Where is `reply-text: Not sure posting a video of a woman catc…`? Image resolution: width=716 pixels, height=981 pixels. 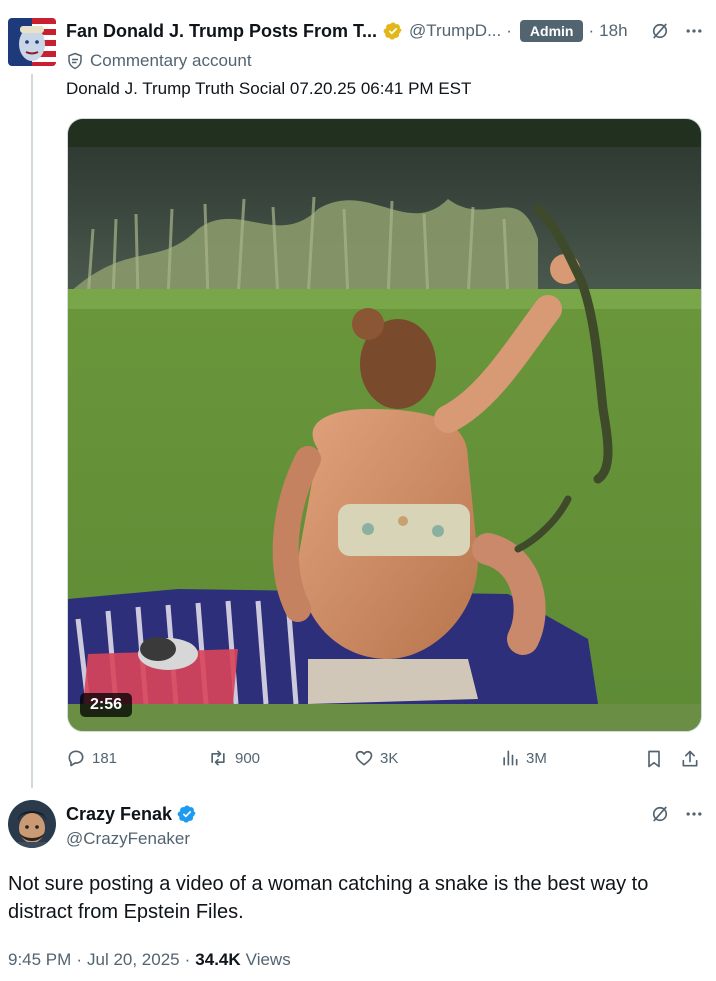
reply-text: Not sure posting a video of a woman catc… is located at coordinates (328, 898).